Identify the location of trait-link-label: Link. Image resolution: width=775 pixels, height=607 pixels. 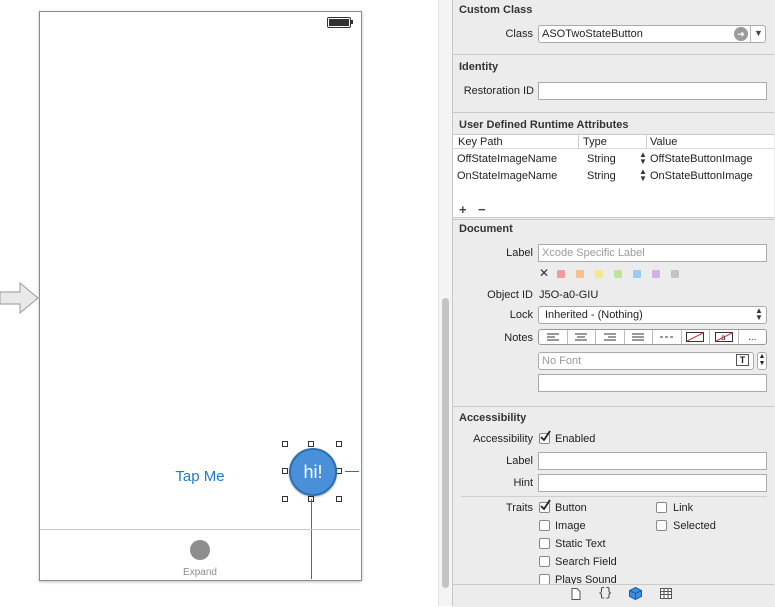
(683, 508).